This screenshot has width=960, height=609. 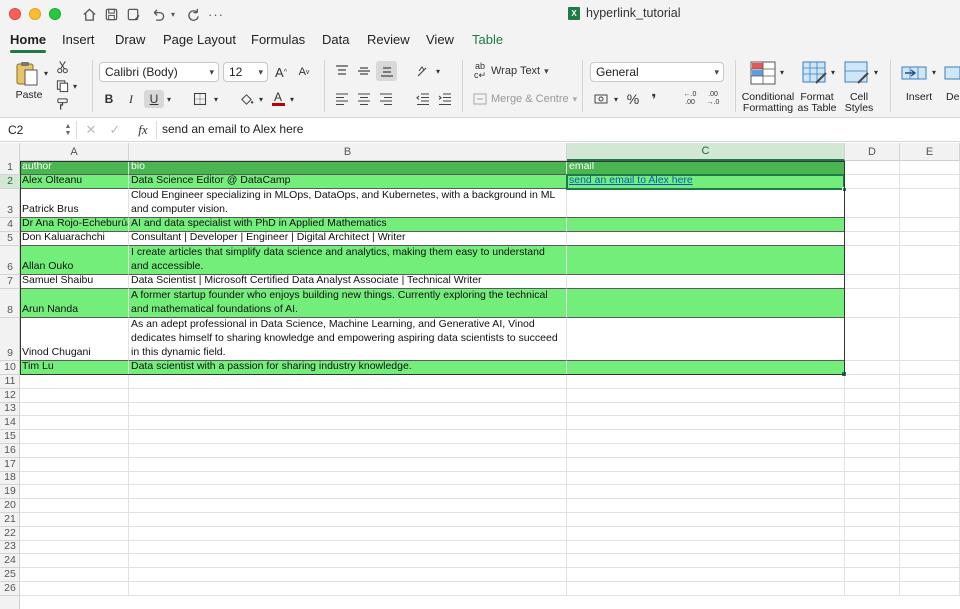 What do you see at coordinates (872, 339) in the screenshot?
I see `cell-d9` at bounding box center [872, 339].